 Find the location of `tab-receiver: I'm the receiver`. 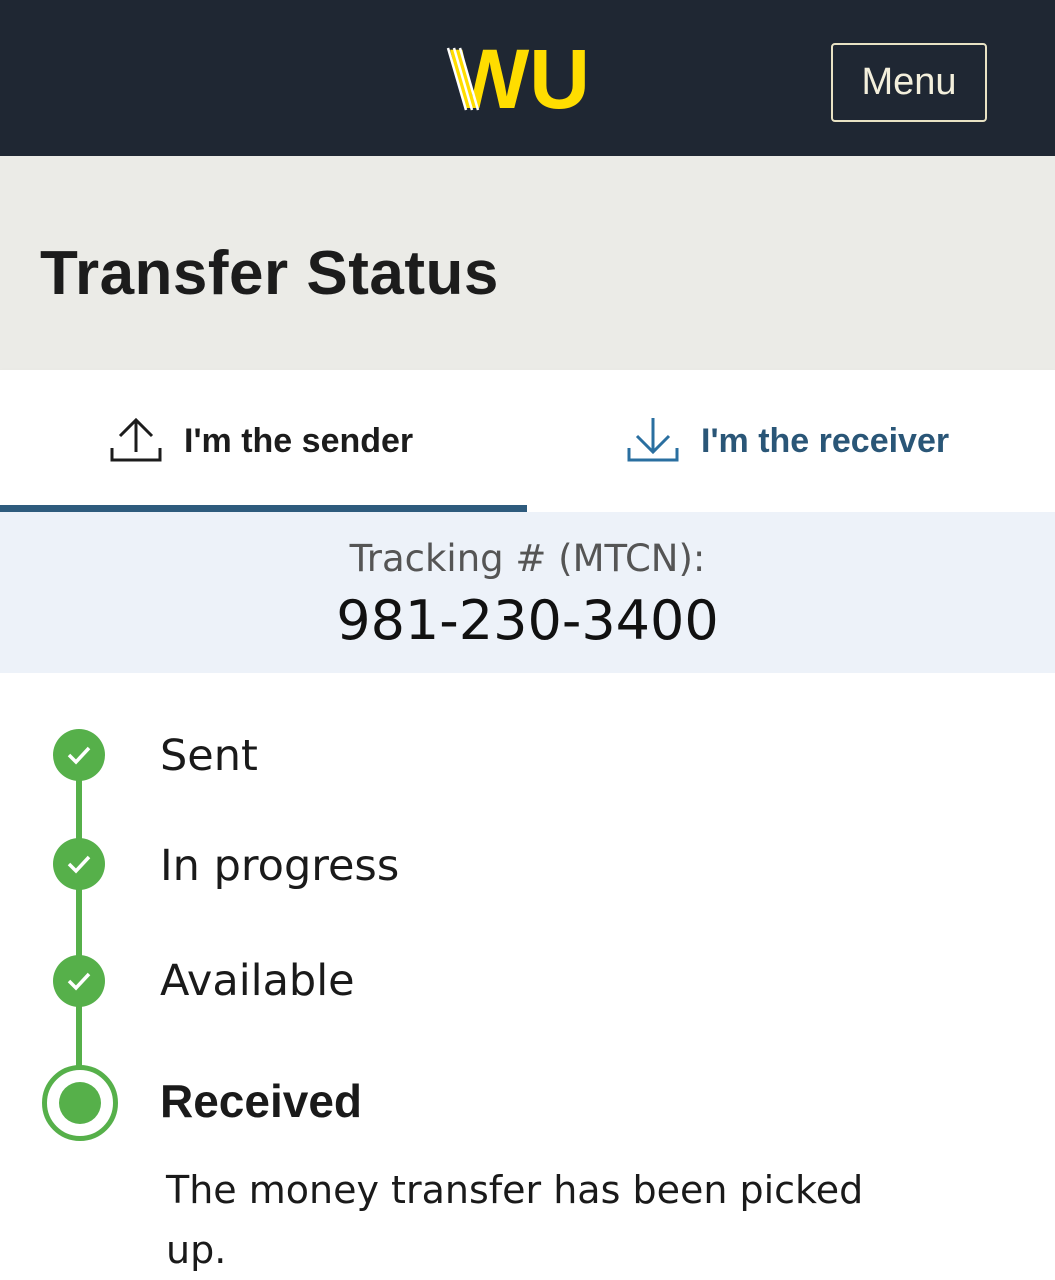

tab-receiver: I'm the receiver is located at coordinates (791, 441).